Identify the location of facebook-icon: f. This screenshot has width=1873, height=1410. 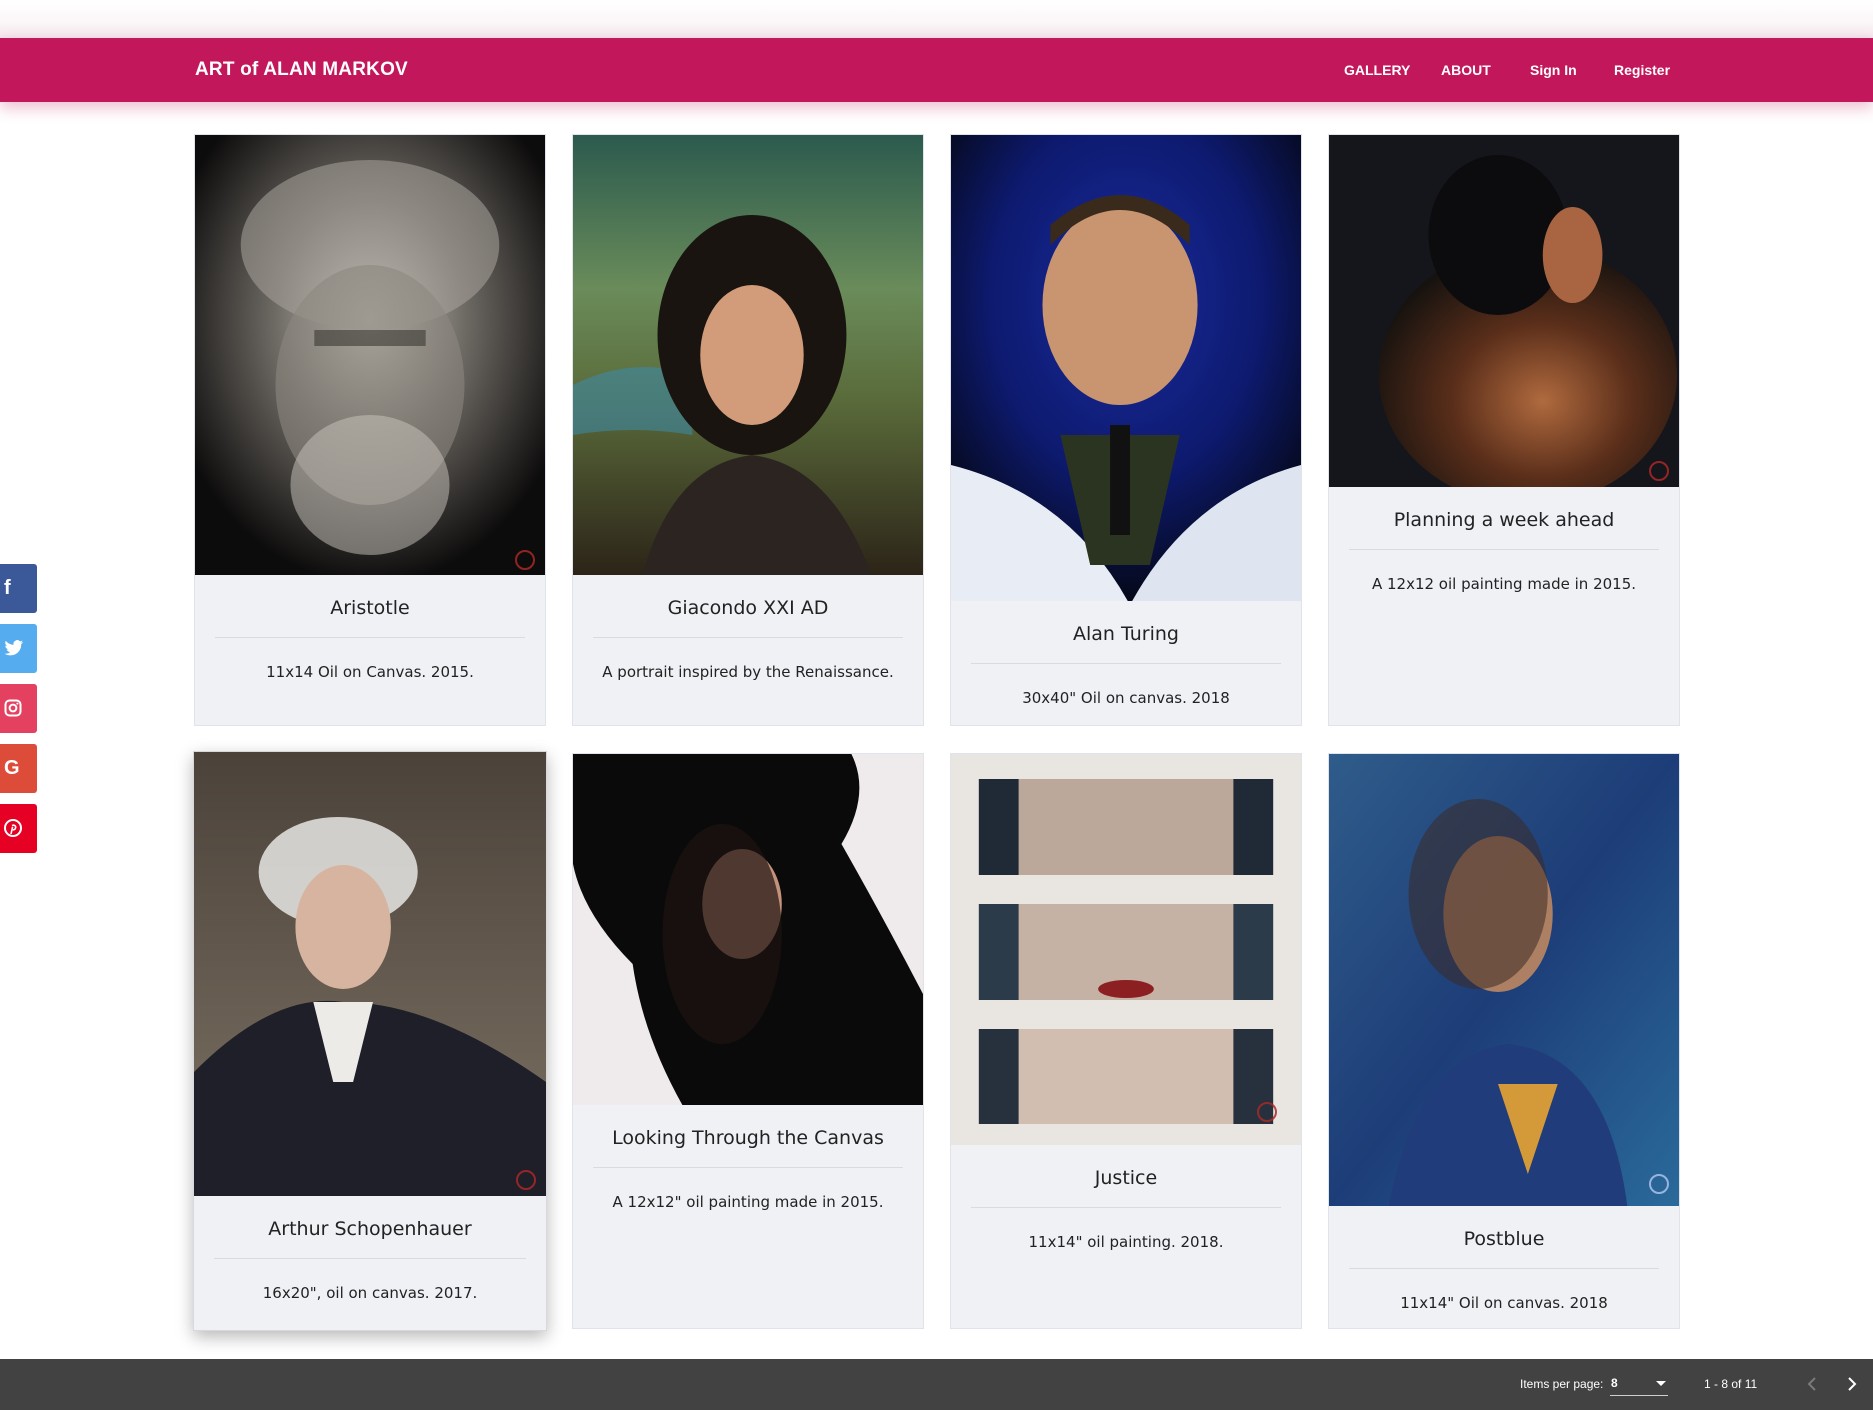
(7, 588).